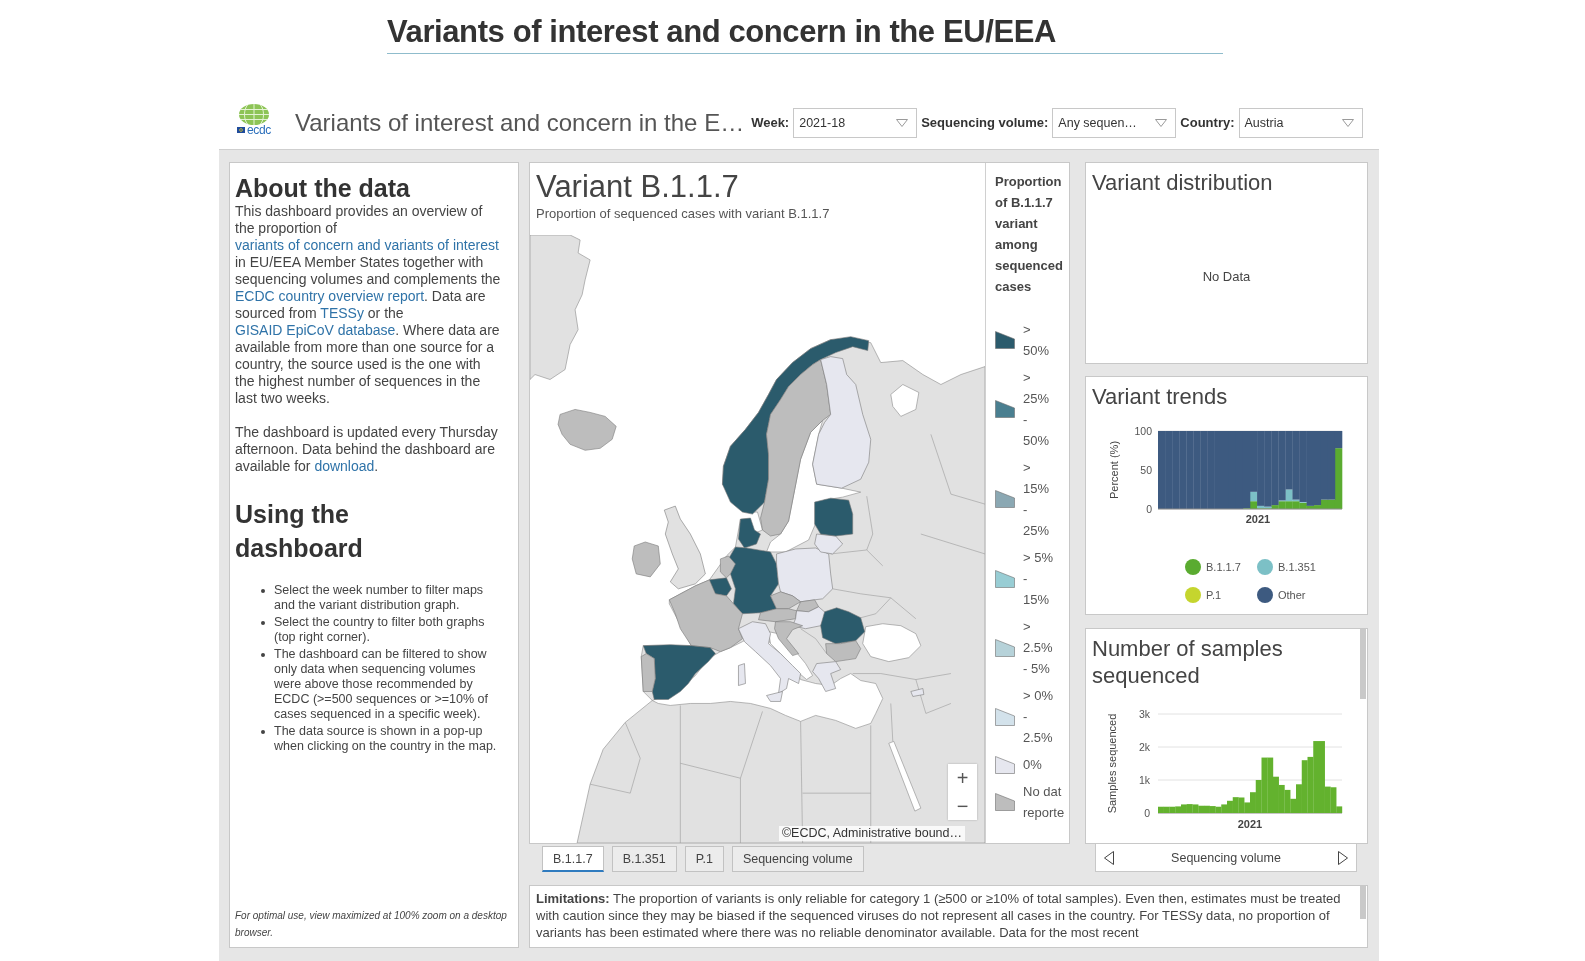 This screenshot has width=1585, height=961. Describe the element at coordinates (367, 449) in the screenshot. I see `info-paragraph: The dashboard is updated every Thursday afternoon. Data behind the dashboard are available for download.` at that location.